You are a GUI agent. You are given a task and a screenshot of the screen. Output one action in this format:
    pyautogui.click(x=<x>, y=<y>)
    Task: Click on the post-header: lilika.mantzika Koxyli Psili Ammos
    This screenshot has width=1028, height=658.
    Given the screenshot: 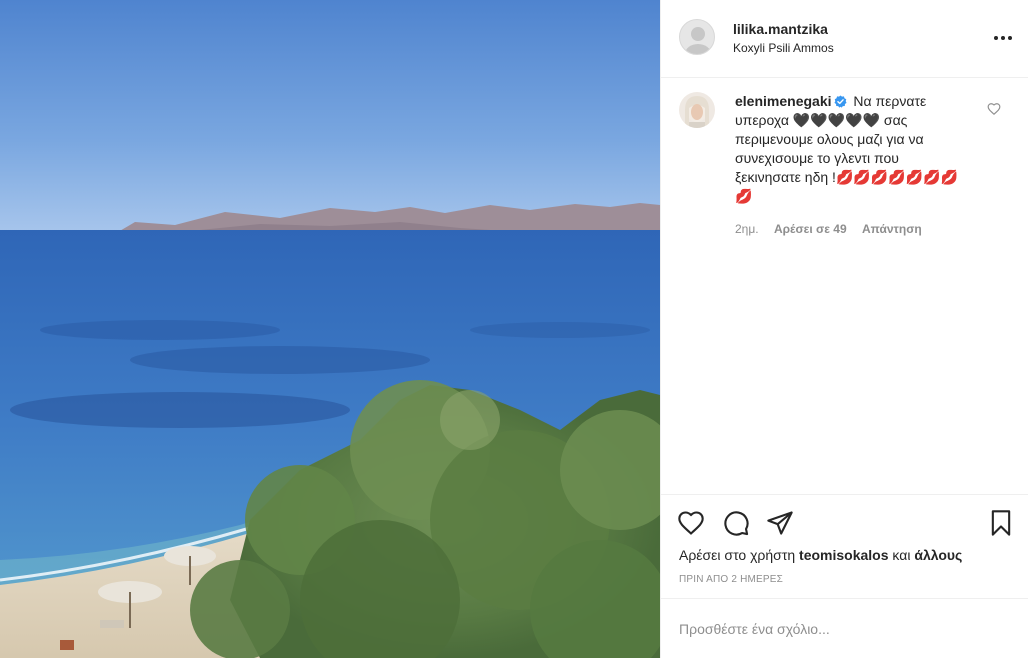 What is the action you would take?
    pyautogui.click(x=844, y=39)
    